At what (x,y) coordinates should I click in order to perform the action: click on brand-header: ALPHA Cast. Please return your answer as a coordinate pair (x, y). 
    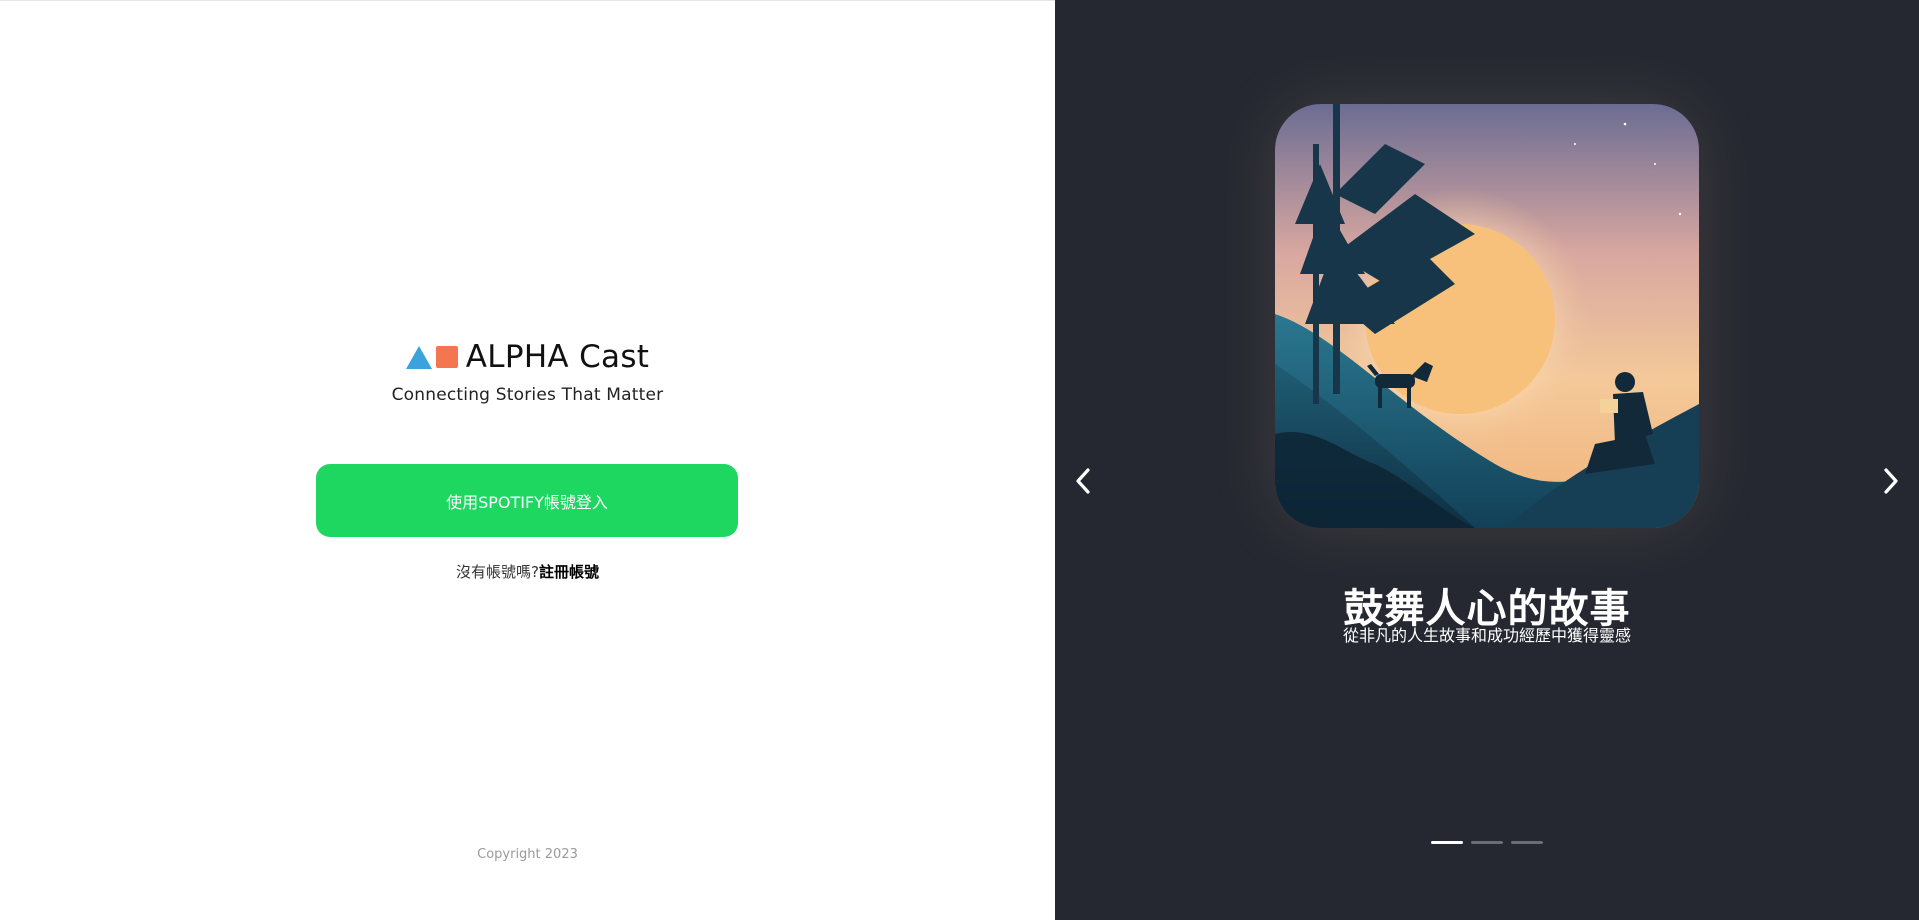
    Looking at the image, I should click on (527, 357).